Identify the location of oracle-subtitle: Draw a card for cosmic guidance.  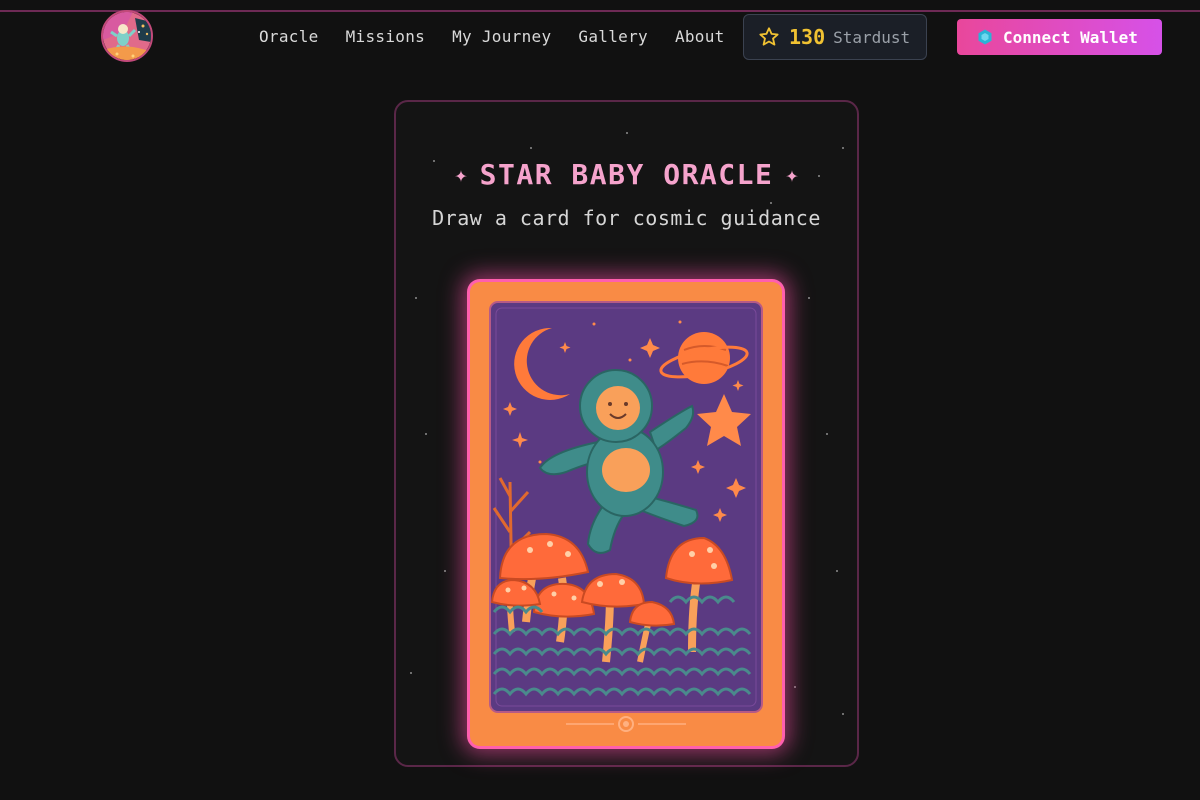
(626, 218).